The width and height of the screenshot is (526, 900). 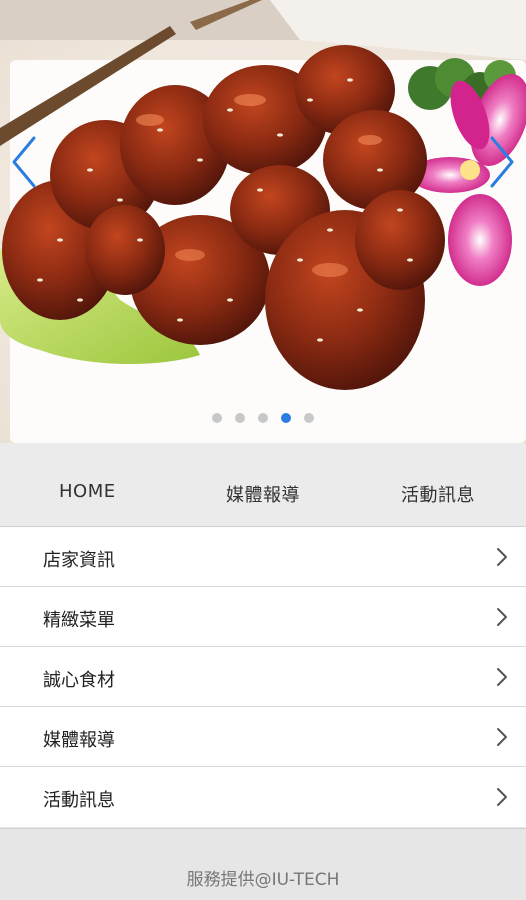 I want to click on menu-item-label: 精緻菜單, so click(x=79, y=620).